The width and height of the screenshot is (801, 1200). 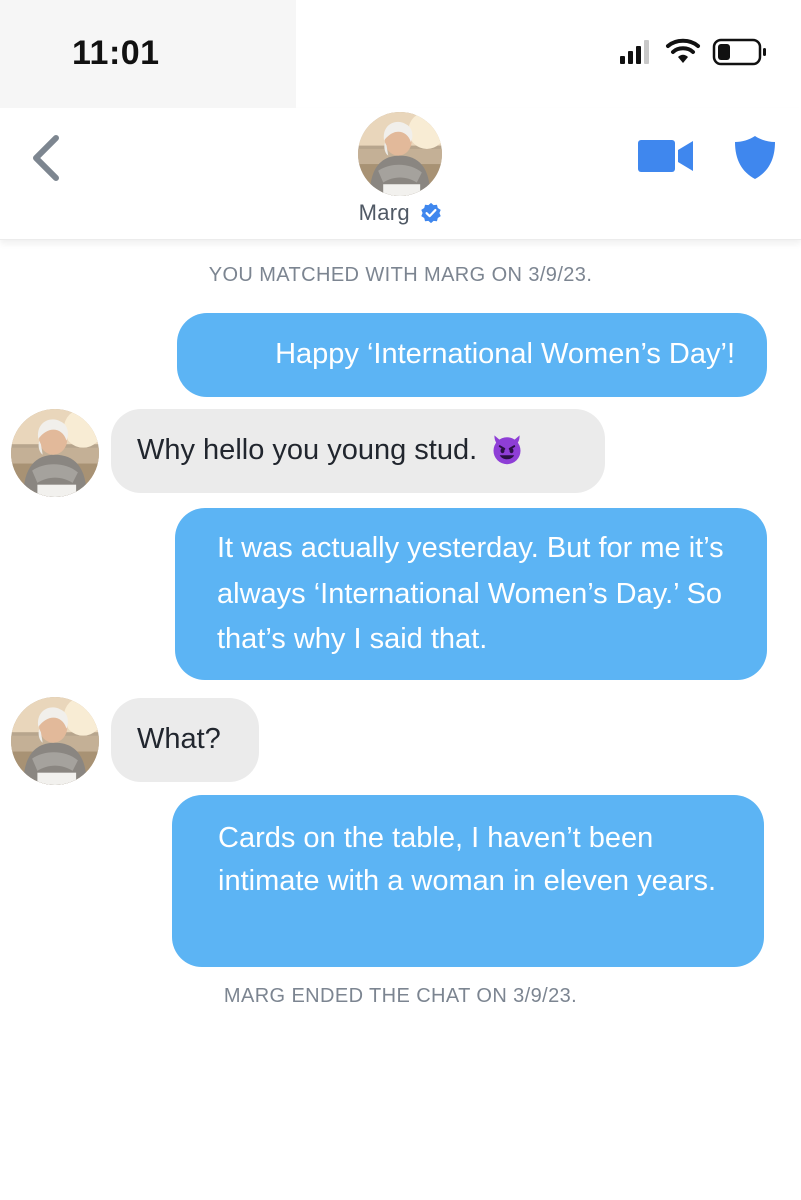 I want to click on chat-header: Marg, so click(x=400, y=174).